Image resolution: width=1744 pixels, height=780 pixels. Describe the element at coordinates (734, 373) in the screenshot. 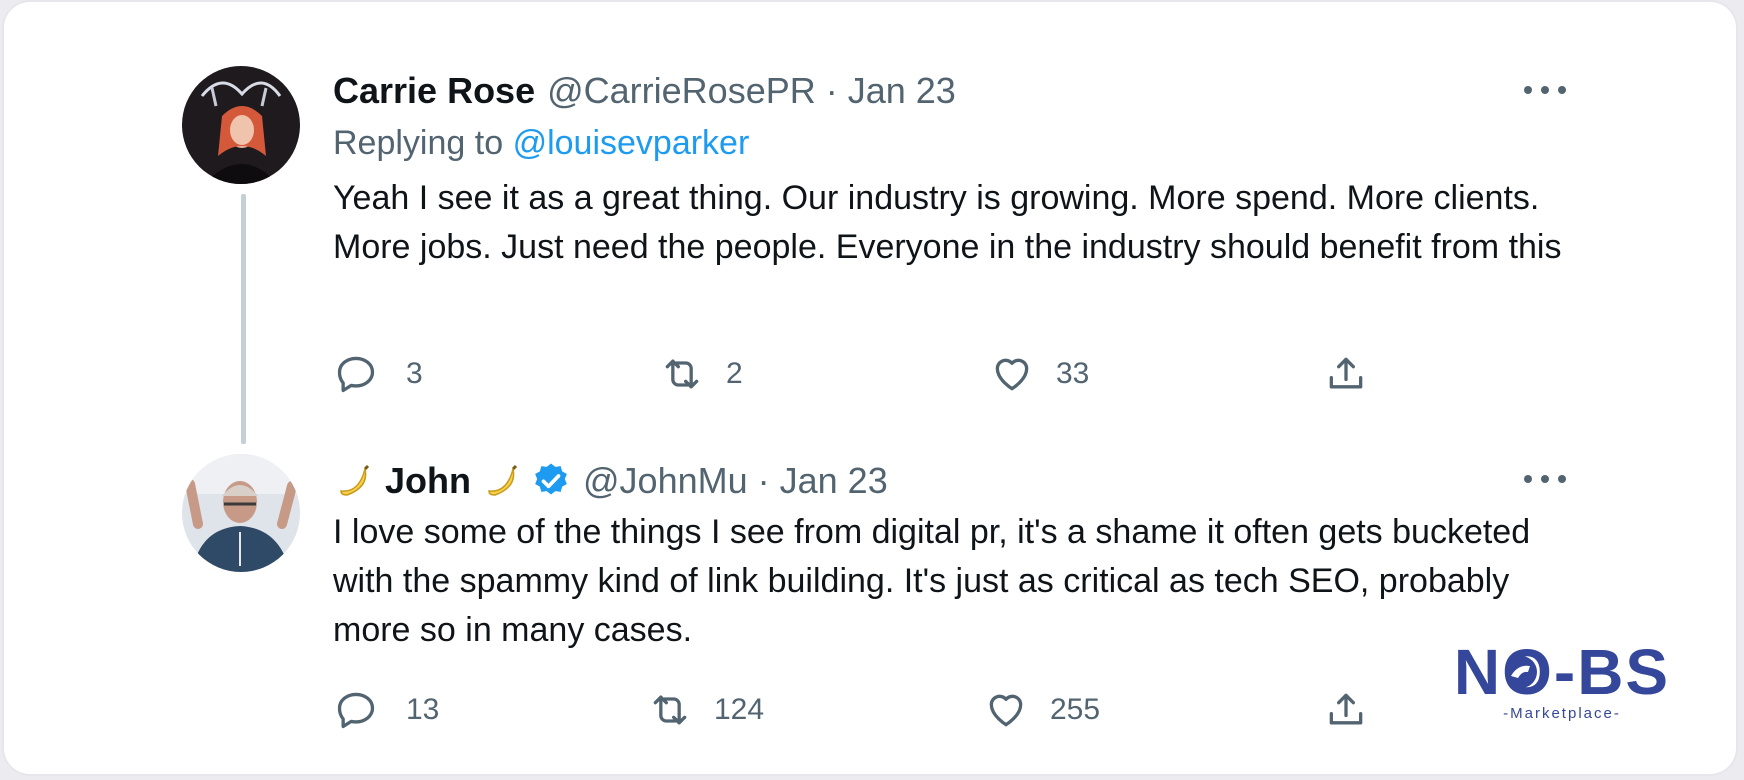

I see `retweet-count: 2` at that location.